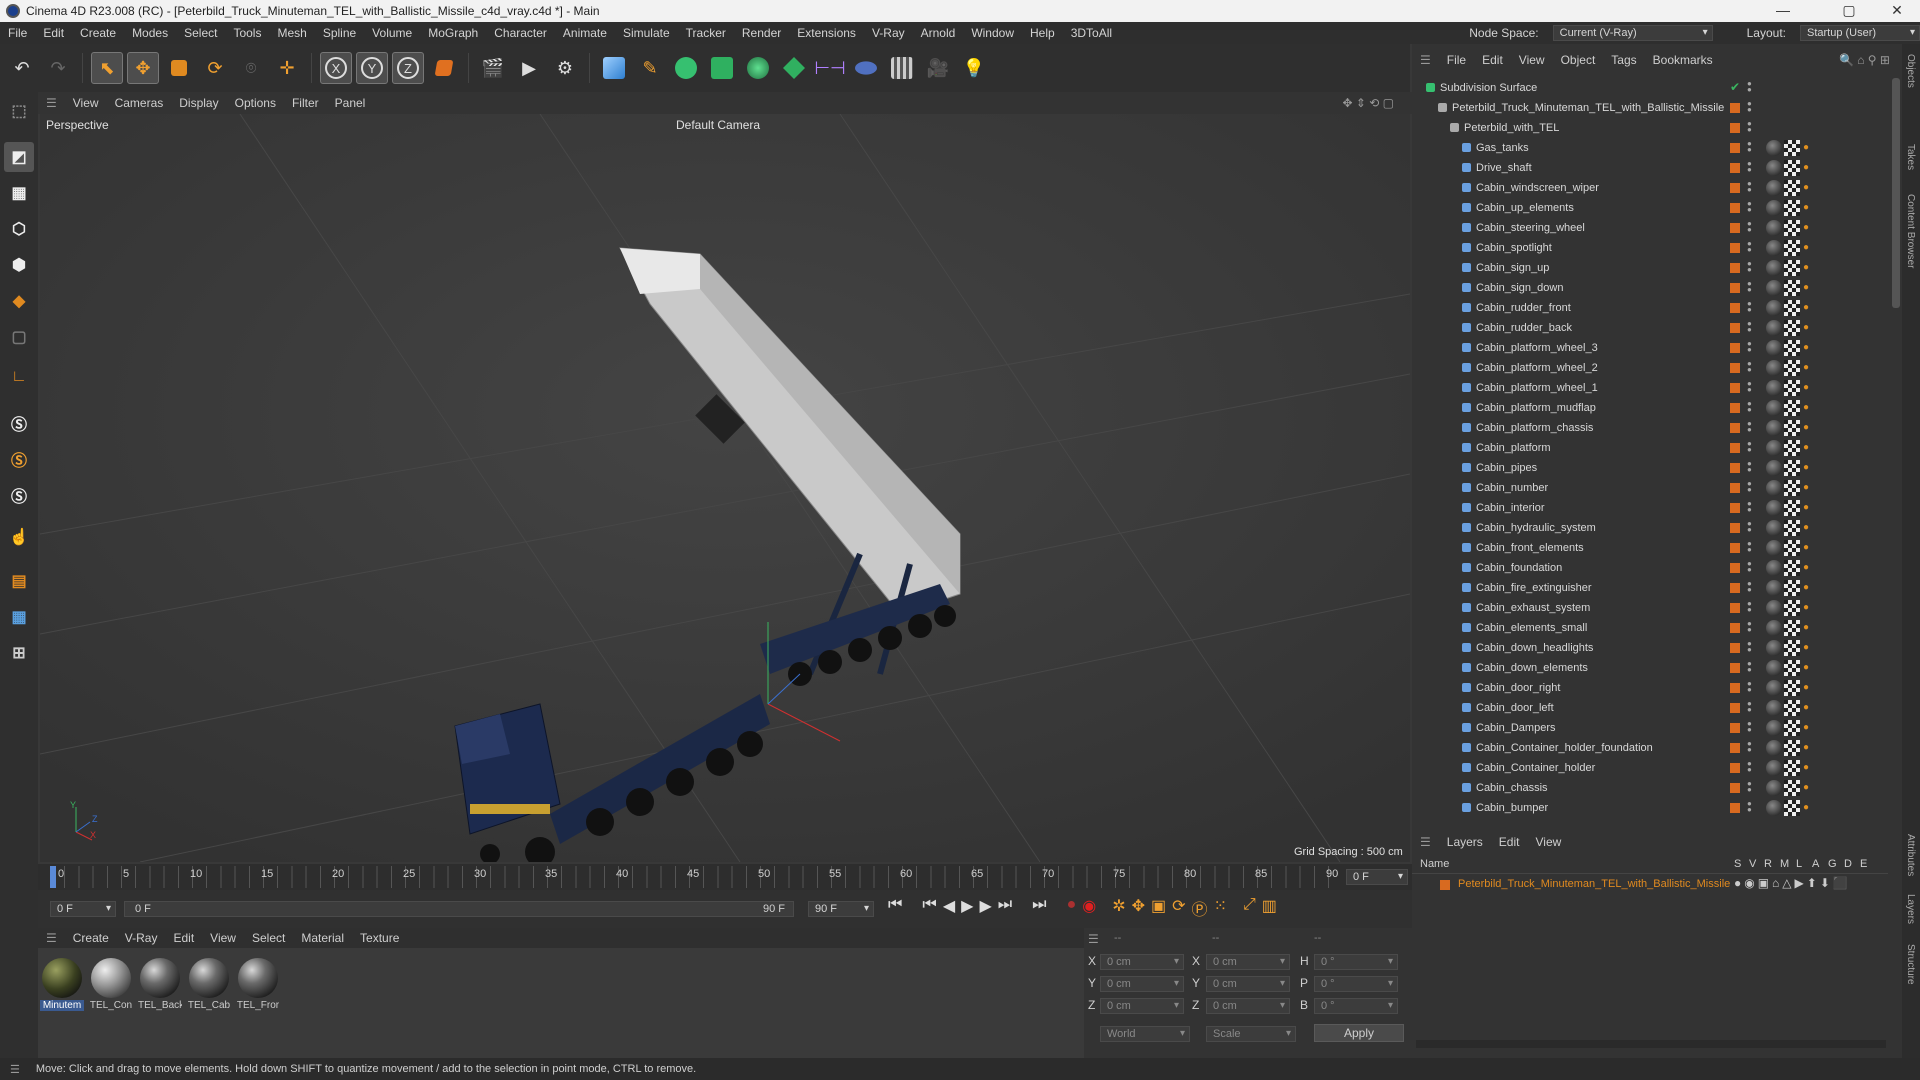  Describe the element at coordinates (1534, 588) in the screenshot. I see `object-name: Cabin_fire_extinguisher` at that location.